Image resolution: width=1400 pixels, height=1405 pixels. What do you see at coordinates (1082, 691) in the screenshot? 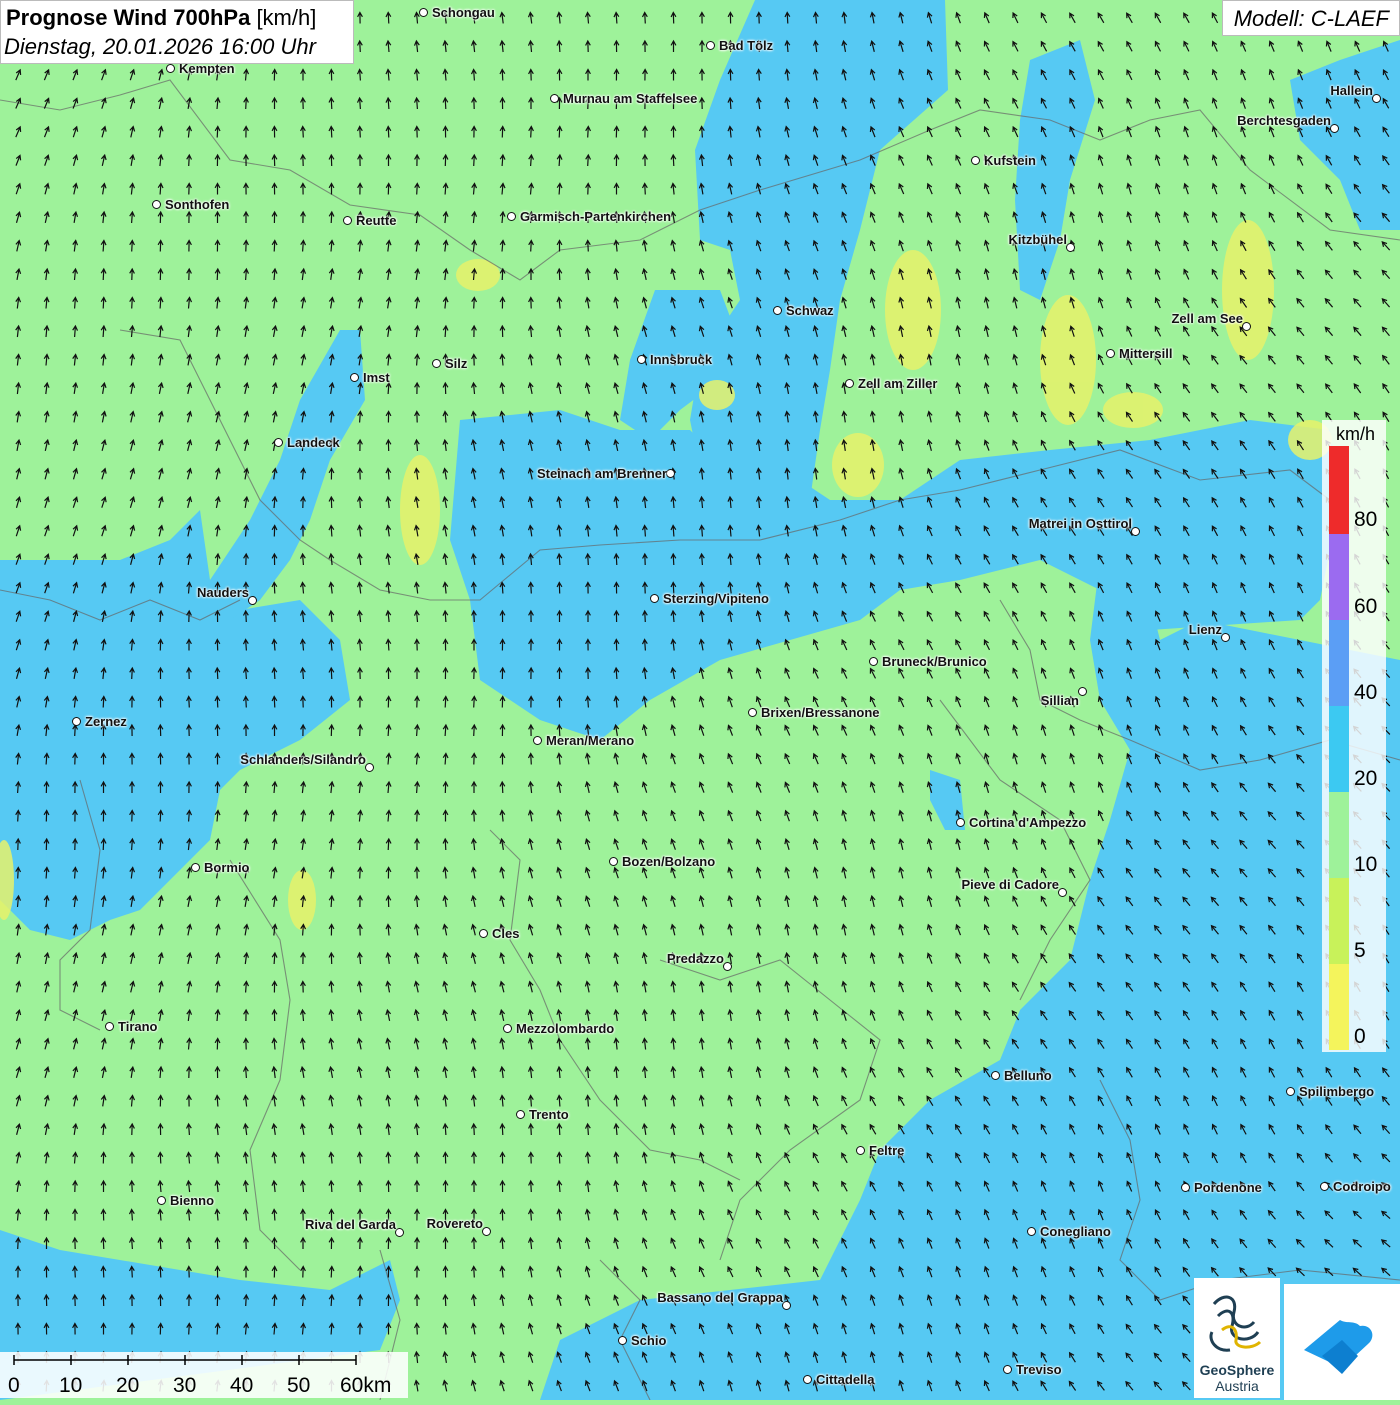
I see `city-marker-sillian` at bounding box center [1082, 691].